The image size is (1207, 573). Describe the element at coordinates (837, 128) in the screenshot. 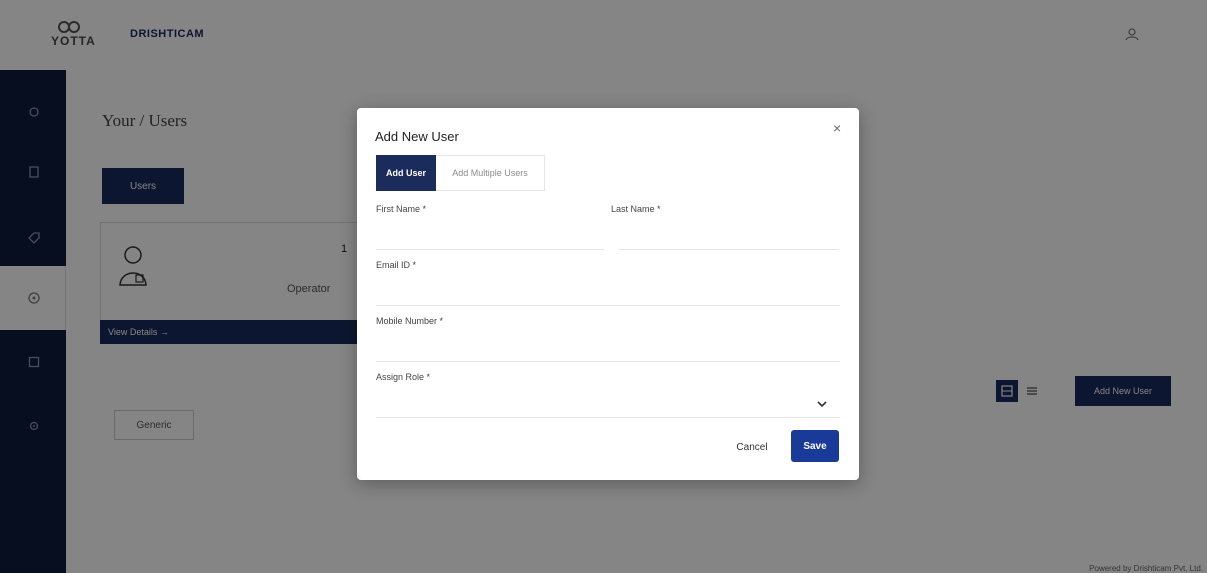

I see `close-icon: ×` at that location.